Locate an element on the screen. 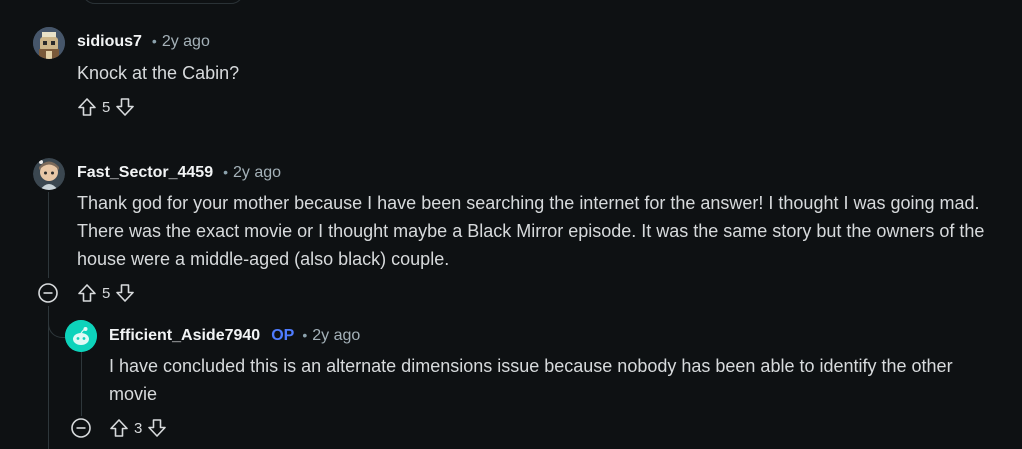 Image resolution: width=1022 pixels, height=449 pixels. timestamp: 2y ago is located at coordinates (336, 336).